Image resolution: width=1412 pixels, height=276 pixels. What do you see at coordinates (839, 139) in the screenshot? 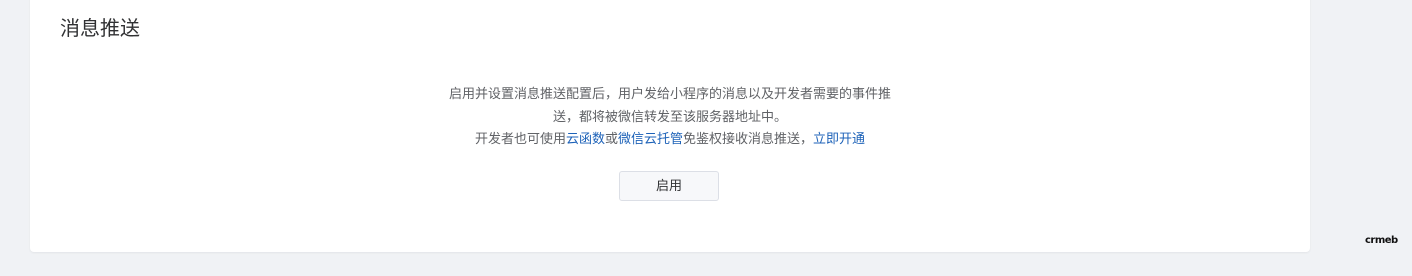
I see `activate-now-link: 立即开通` at bounding box center [839, 139].